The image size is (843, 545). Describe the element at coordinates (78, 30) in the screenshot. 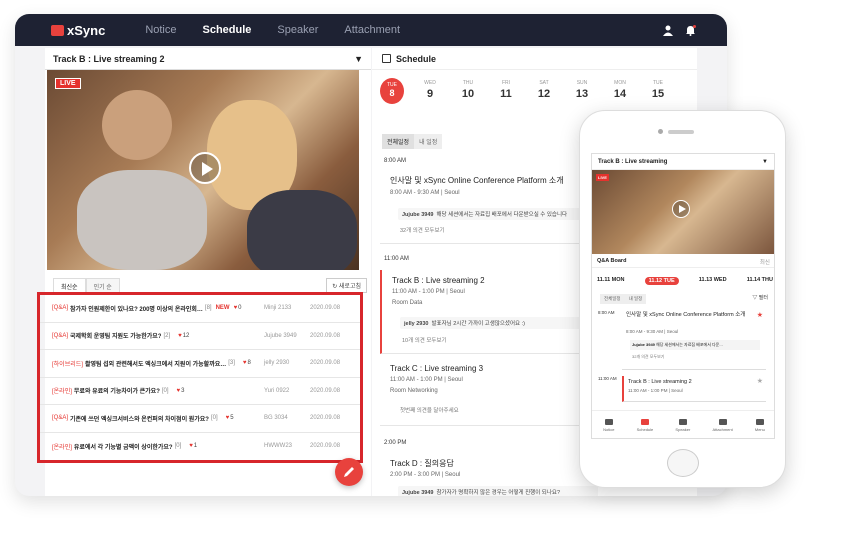

I see `app-logo: xSync` at that location.